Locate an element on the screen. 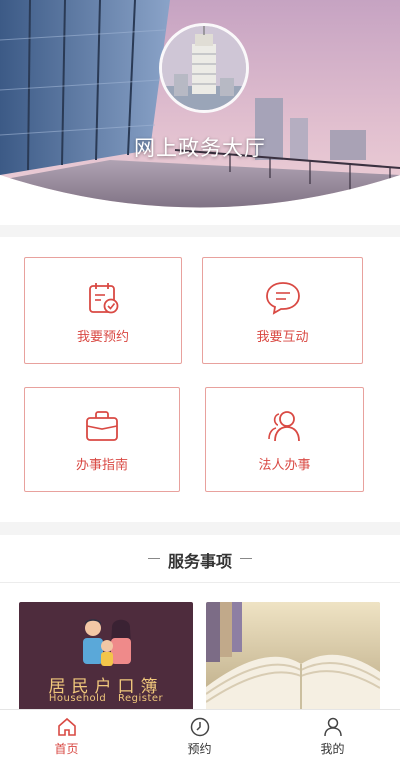 Image resolution: width=400 pixels, height=760 pixels. tab-appointment: 预约 is located at coordinates (199, 735).